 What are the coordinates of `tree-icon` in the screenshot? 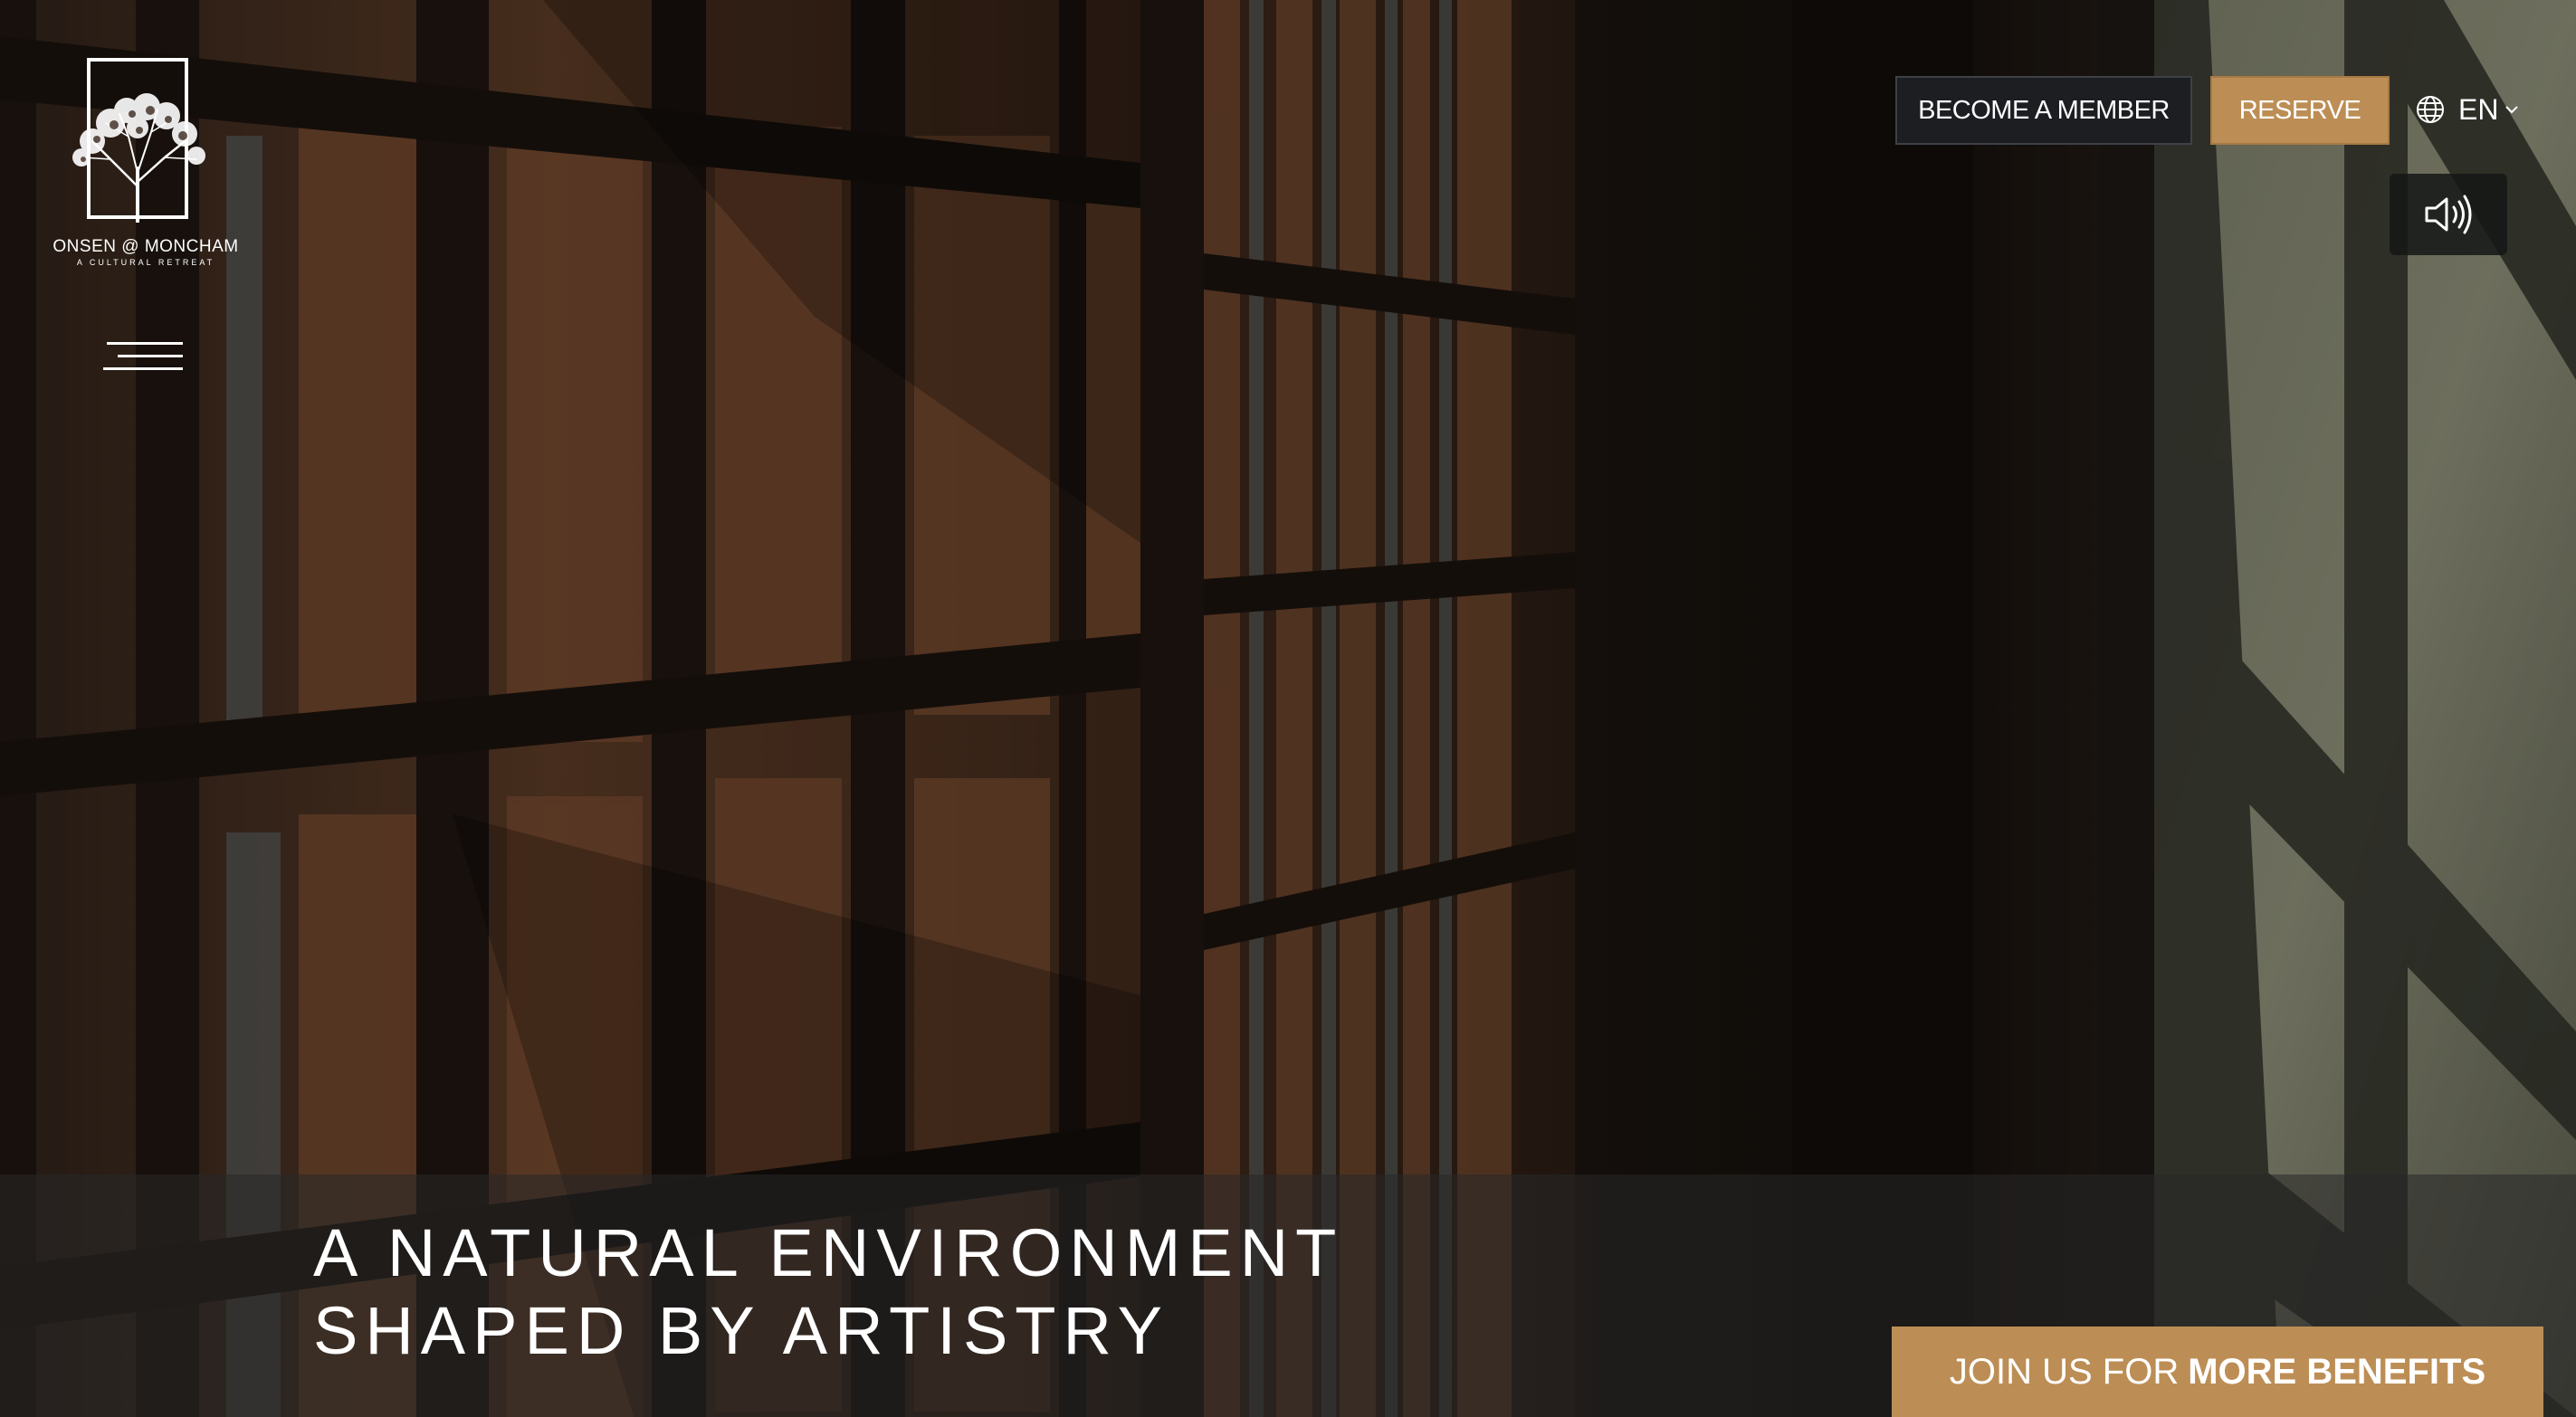 It's located at (138, 158).